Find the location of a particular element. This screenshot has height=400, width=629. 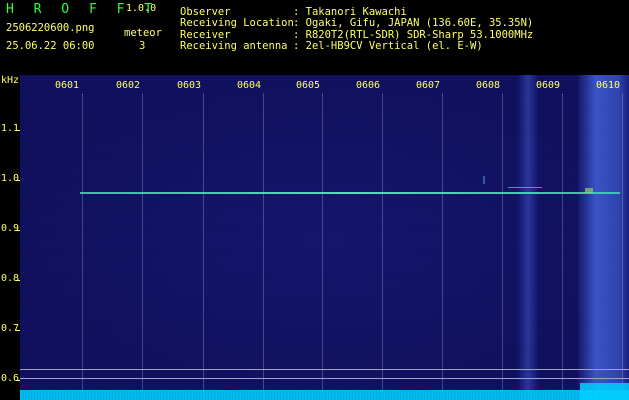

version-label: 1.0.0 is located at coordinates (141, 8).